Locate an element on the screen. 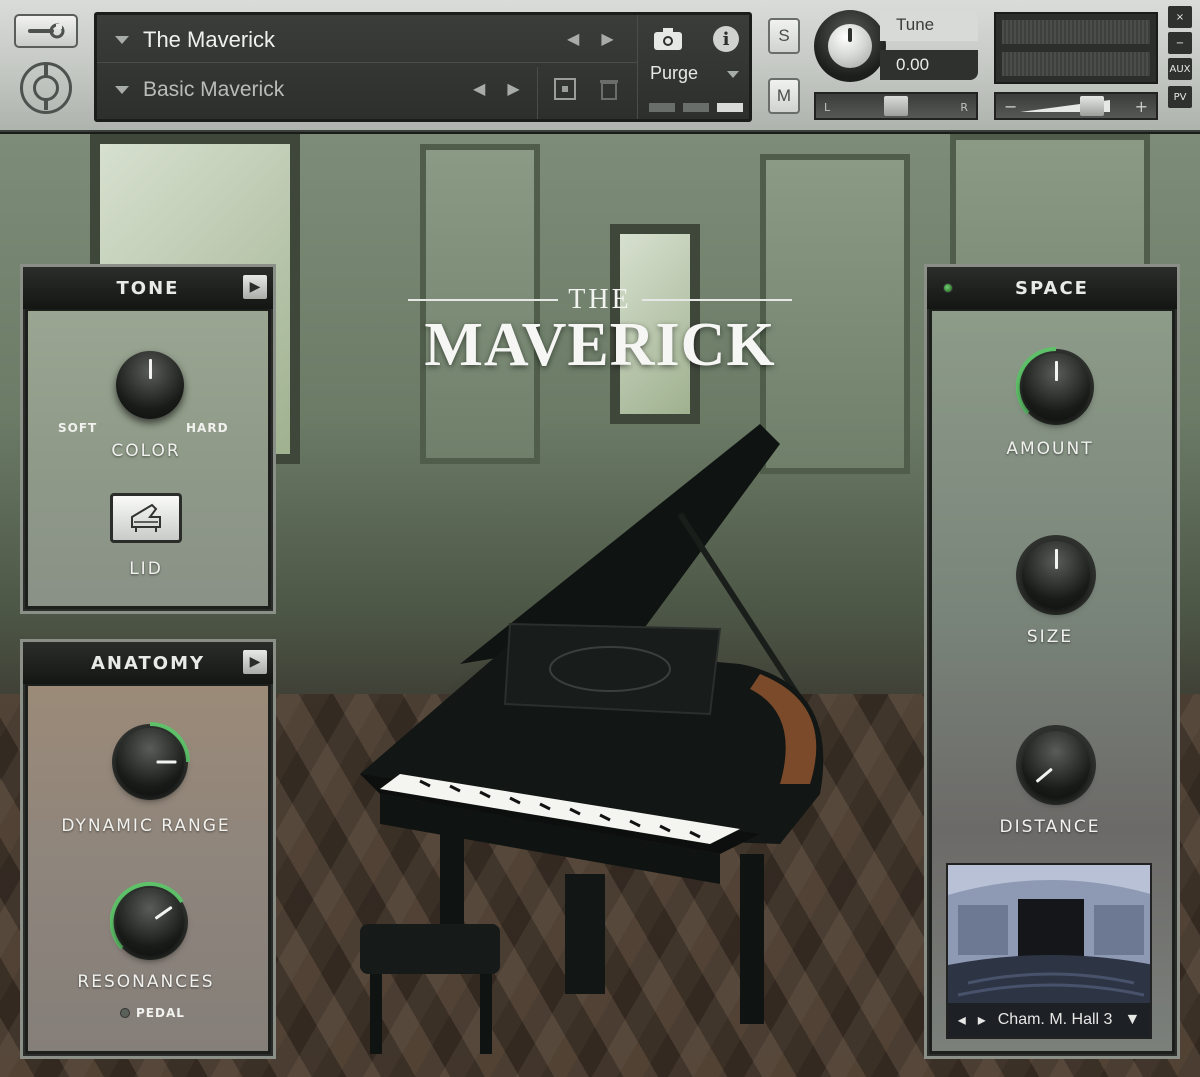 Image resolution: width=1200 pixels, height=1077 pixels. lid-button is located at coordinates (146, 518).